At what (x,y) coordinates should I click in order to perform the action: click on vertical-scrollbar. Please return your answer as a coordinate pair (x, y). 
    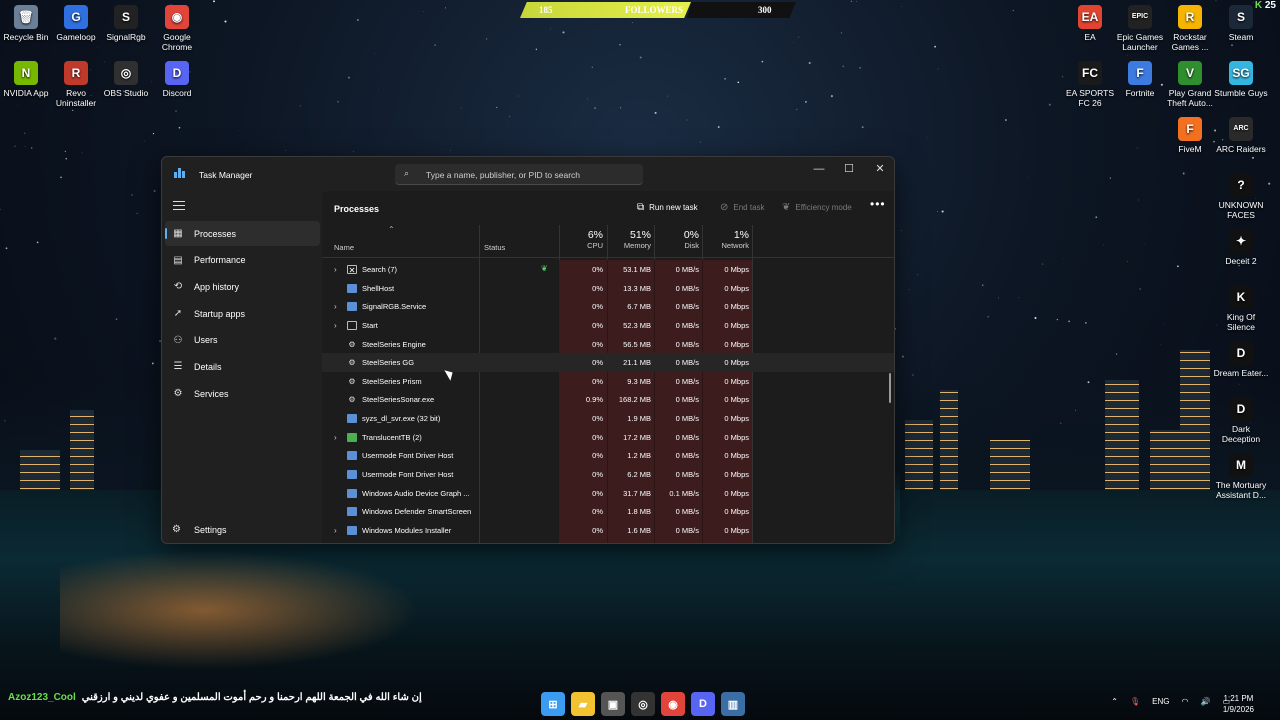
    Looking at the image, I should click on (890, 388).